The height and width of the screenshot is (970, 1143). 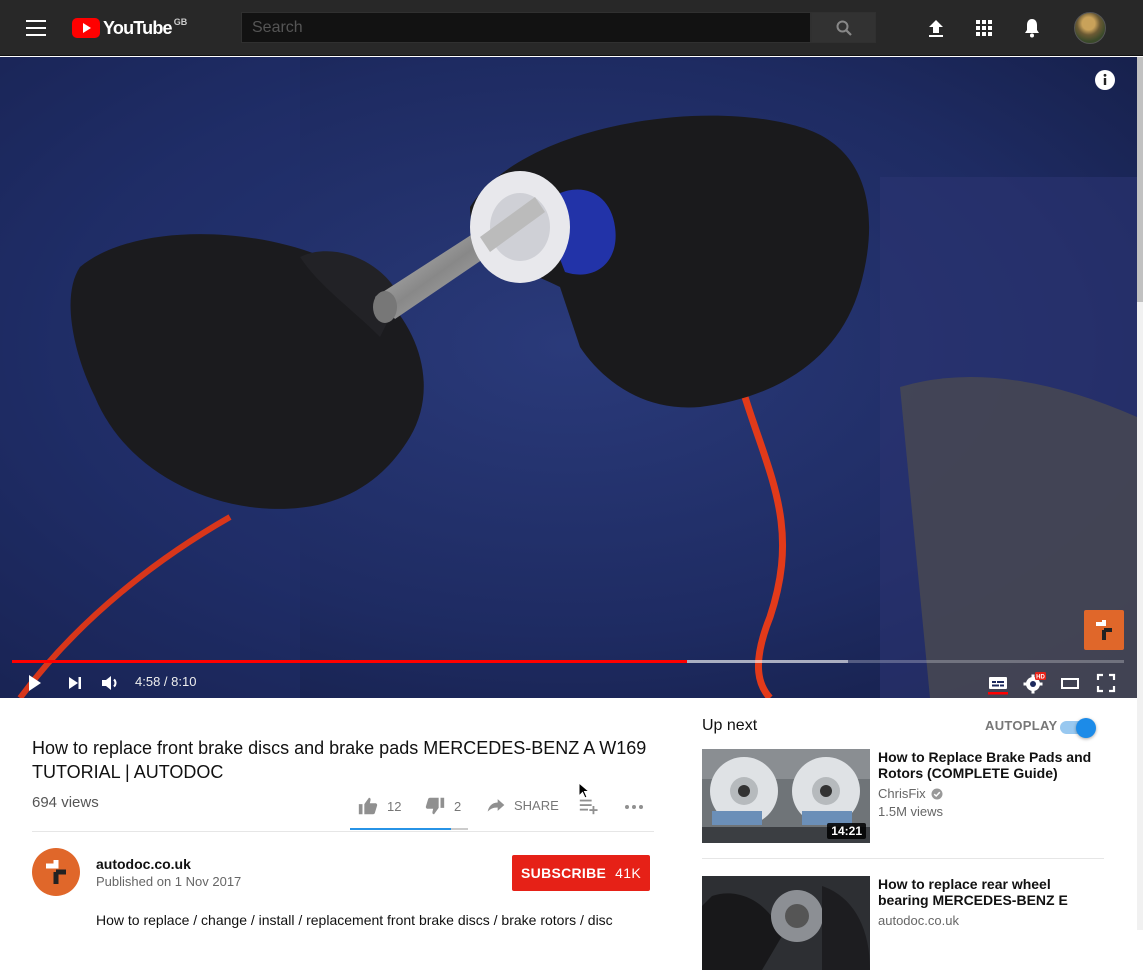 What do you see at coordinates (998, 683) in the screenshot?
I see `subtitles-icon` at bounding box center [998, 683].